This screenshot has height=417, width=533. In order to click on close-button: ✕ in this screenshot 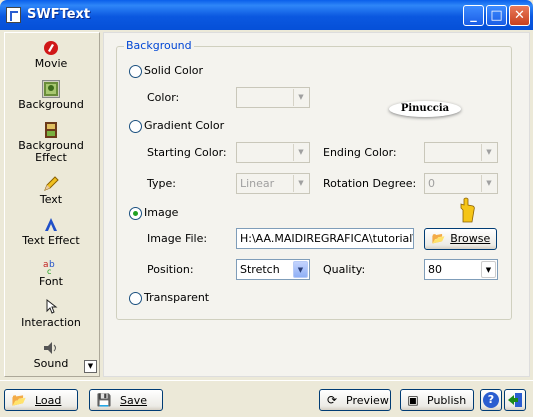, I will do `click(519, 15)`.